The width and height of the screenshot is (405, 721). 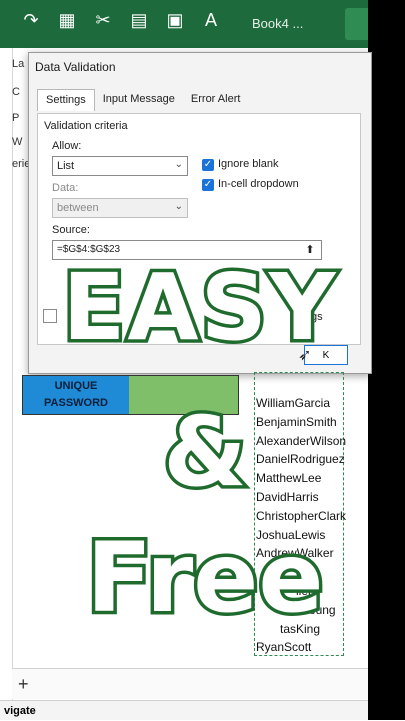 I want to click on left-panel-strip, so click(x=6, y=384).